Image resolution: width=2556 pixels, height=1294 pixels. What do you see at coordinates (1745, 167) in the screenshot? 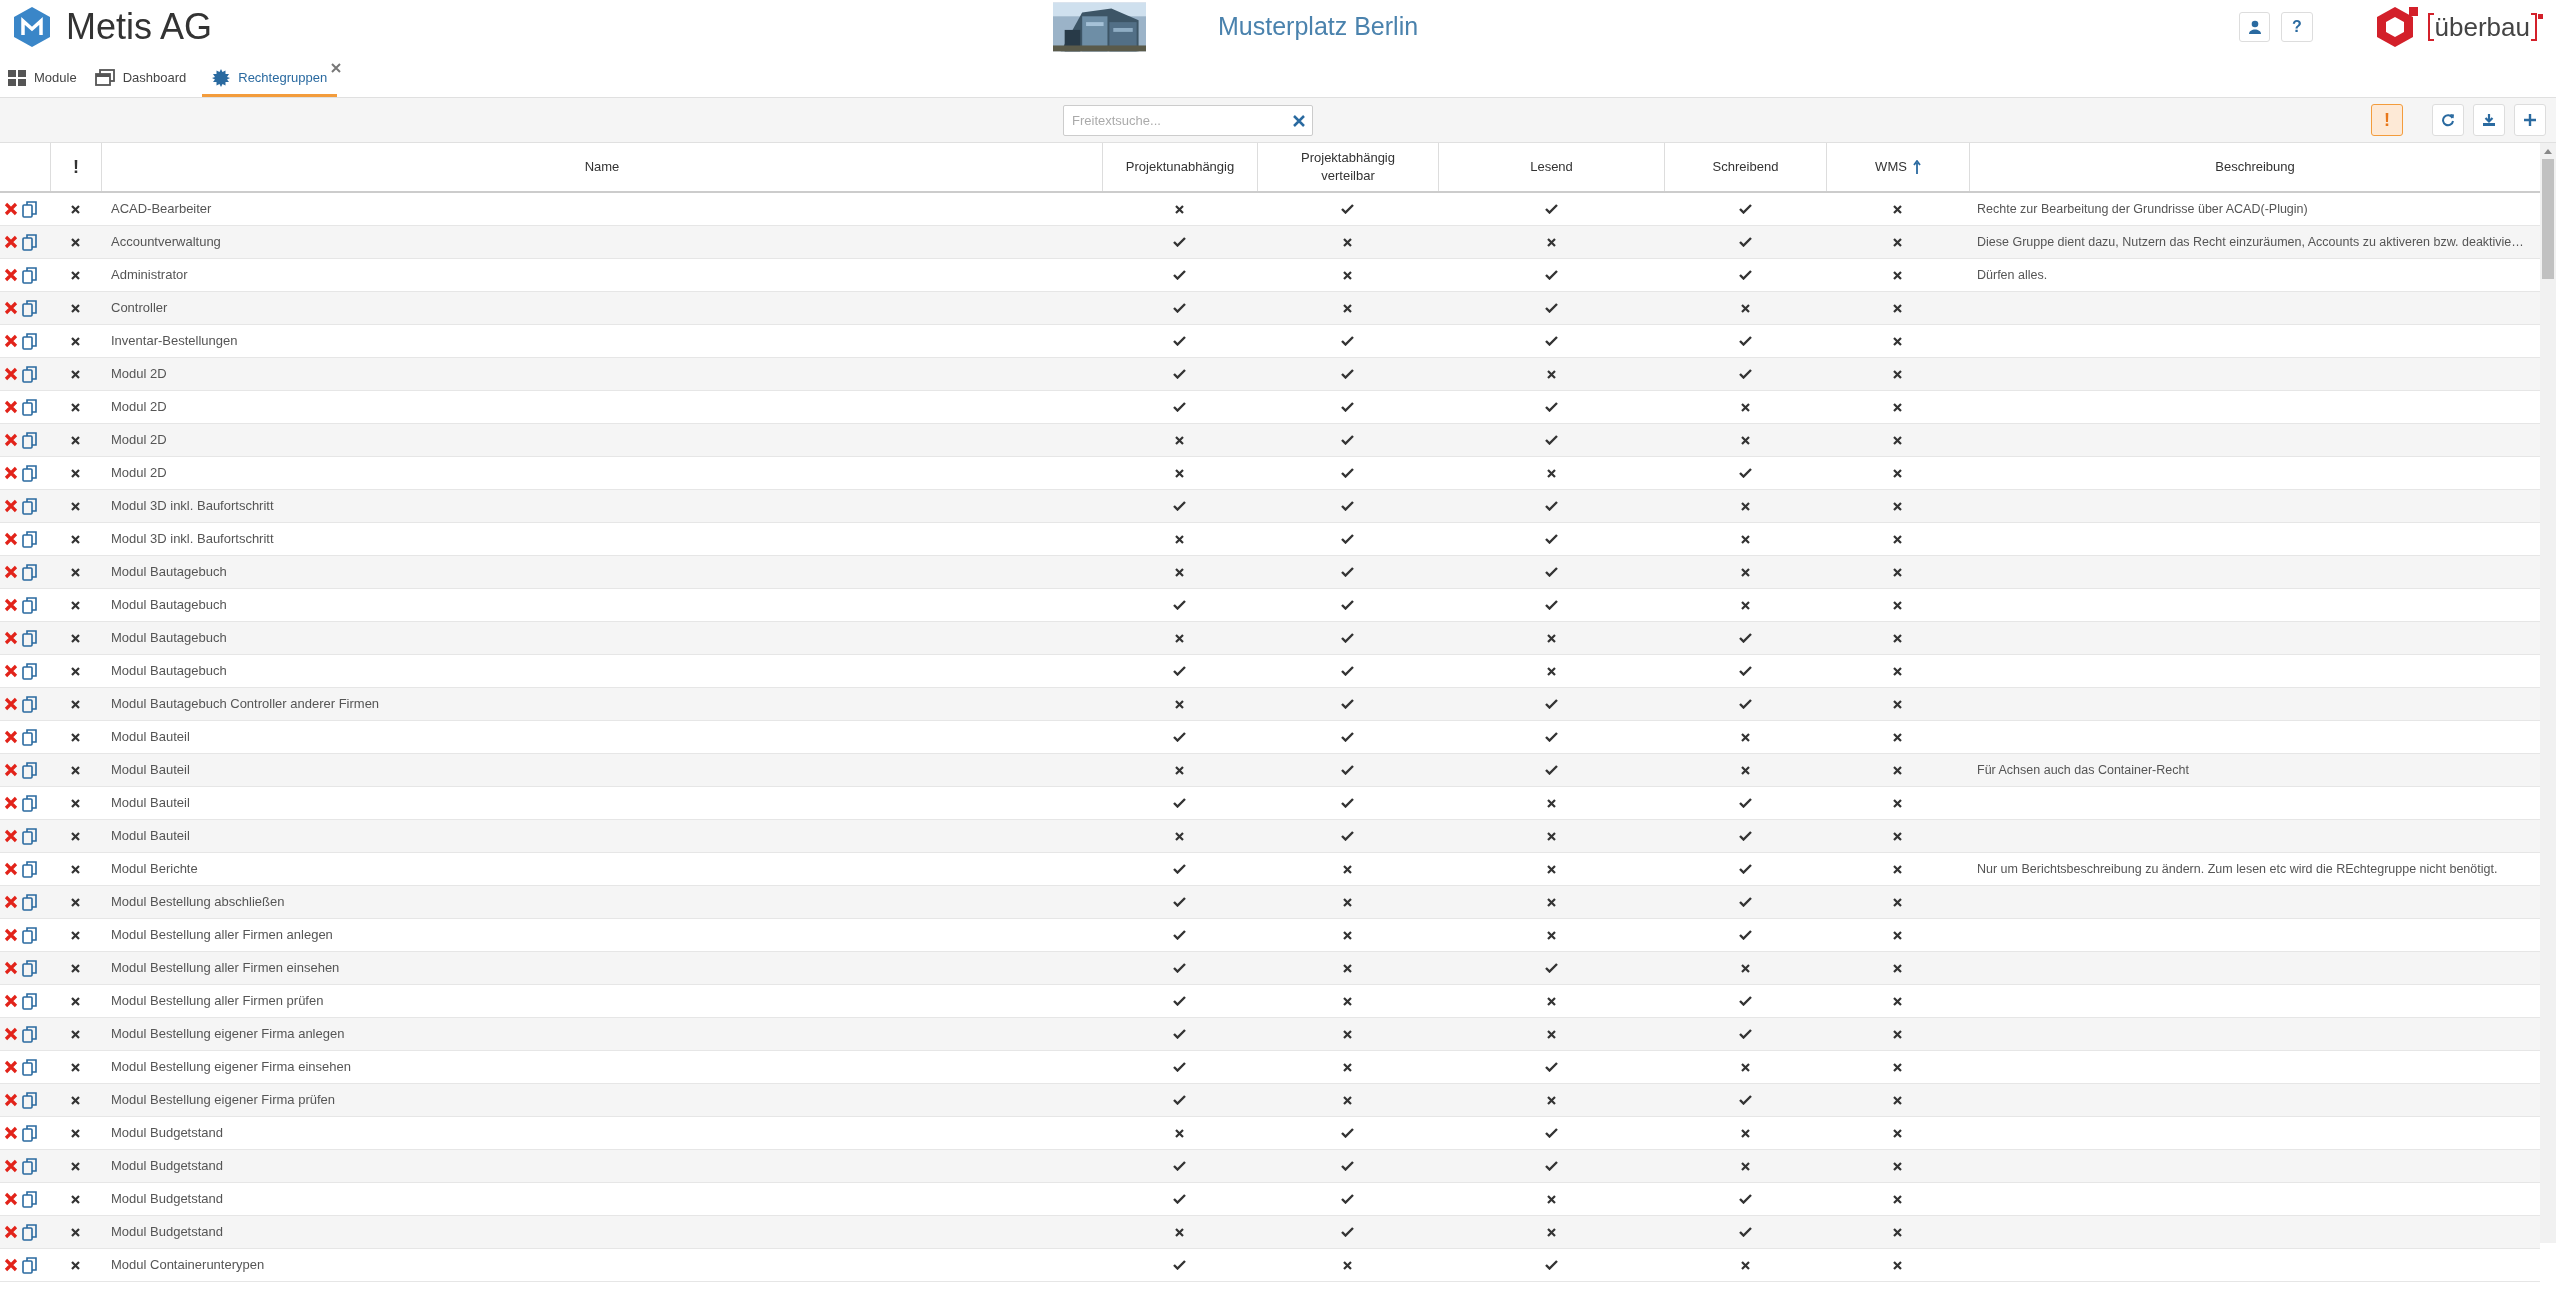
I see `column-header: Schreibend` at bounding box center [1745, 167].